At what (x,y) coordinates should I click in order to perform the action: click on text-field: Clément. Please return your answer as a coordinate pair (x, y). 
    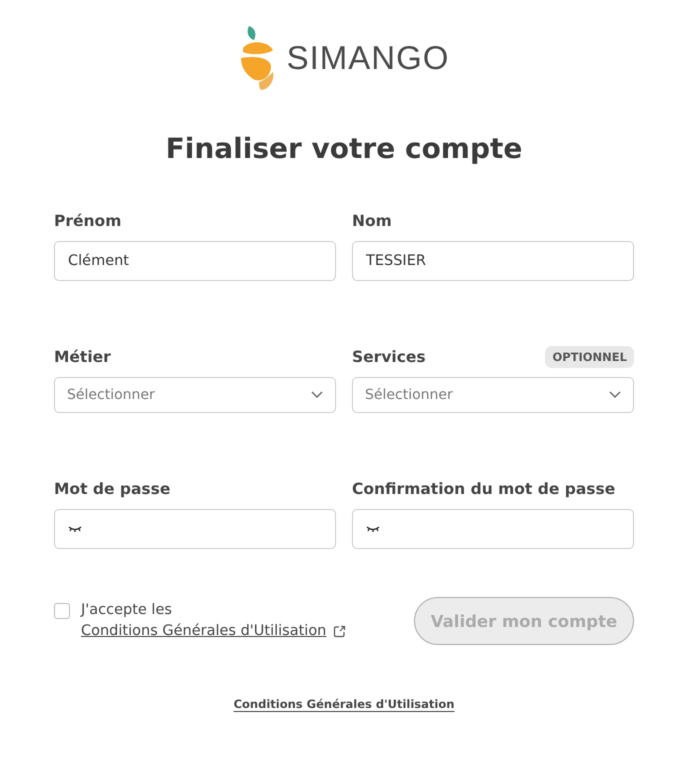
    Looking at the image, I should click on (195, 261).